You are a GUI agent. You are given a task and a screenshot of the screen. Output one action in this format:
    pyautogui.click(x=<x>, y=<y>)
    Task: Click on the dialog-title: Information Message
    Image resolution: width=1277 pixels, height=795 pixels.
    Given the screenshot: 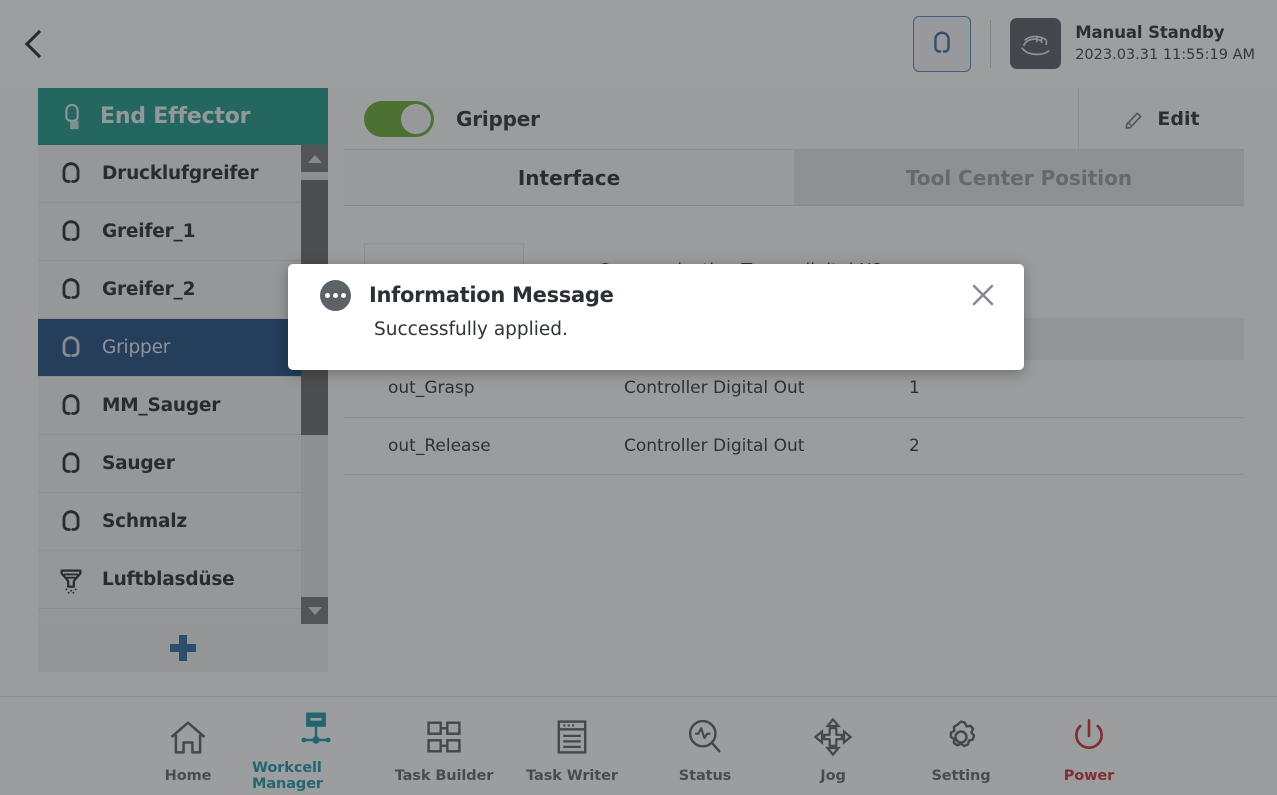 What is the action you would take?
    pyautogui.click(x=491, y=295)
    